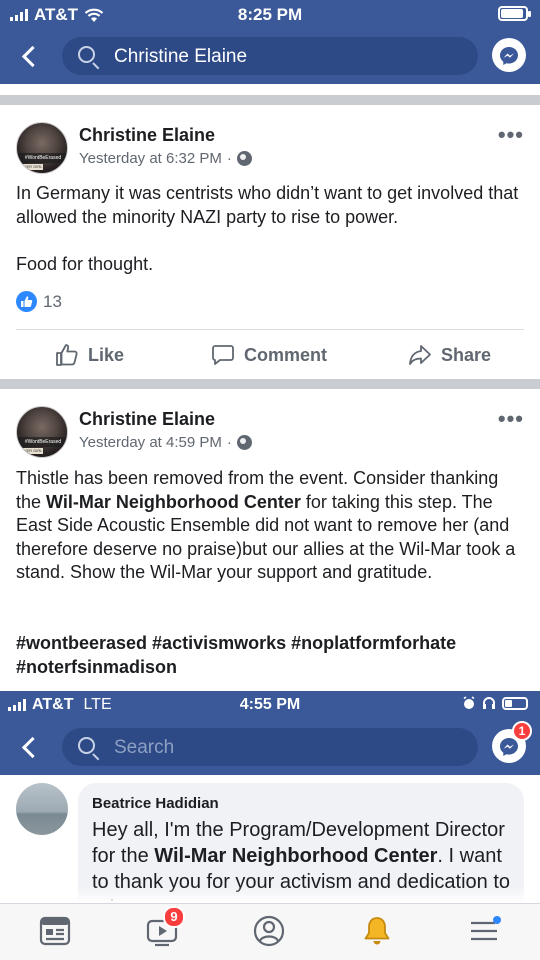 This screenshot has height=960, width=540. Describe the element at coordinates (67, 355) in the screenshot. I see `thumbs-up-icon` at that location.